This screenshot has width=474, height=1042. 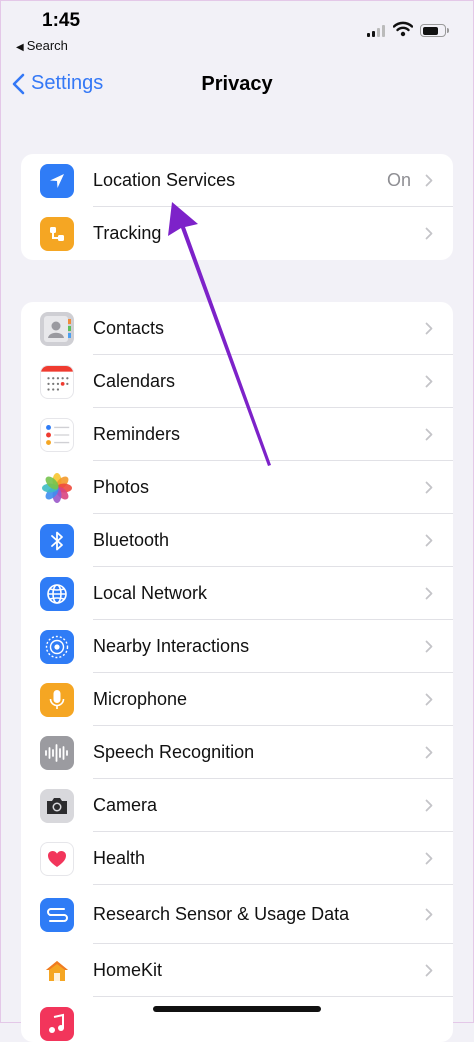 I want to click on heart-icon, so click(x=57, y=859).